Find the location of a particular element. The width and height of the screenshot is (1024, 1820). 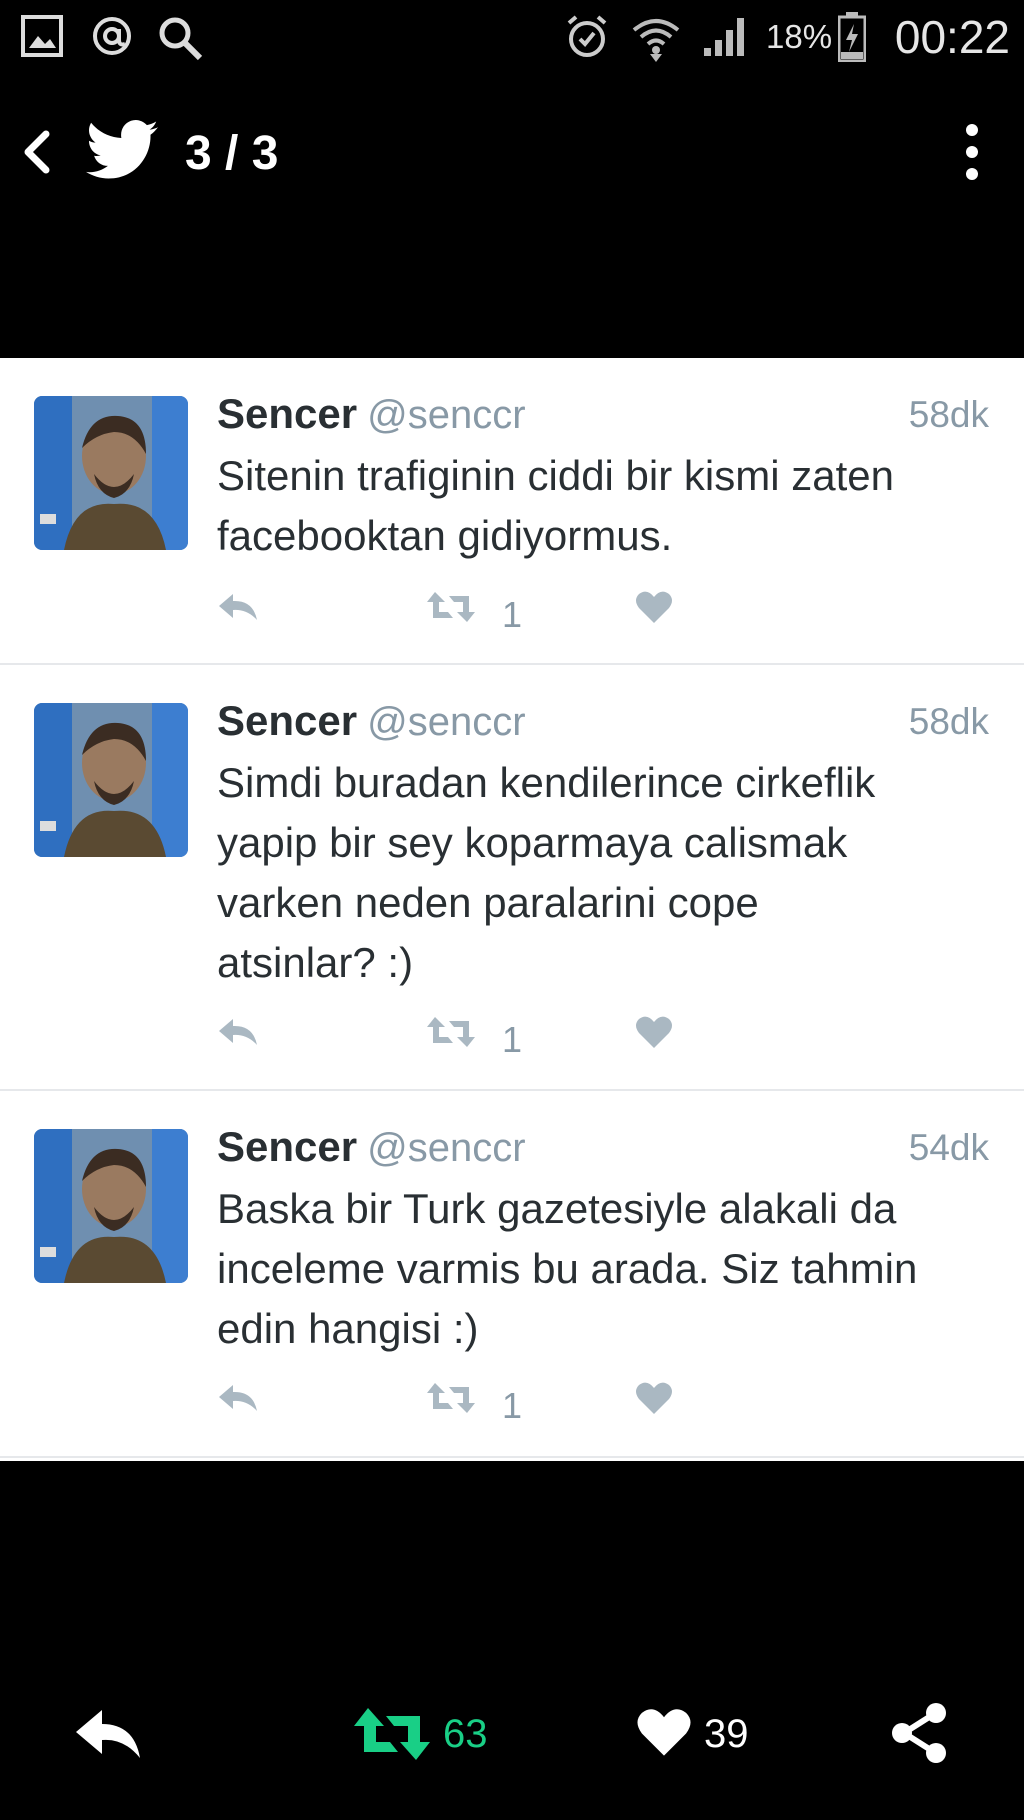

tweet-text-line: atsinlar? :) is located at coordinates (315, 962).